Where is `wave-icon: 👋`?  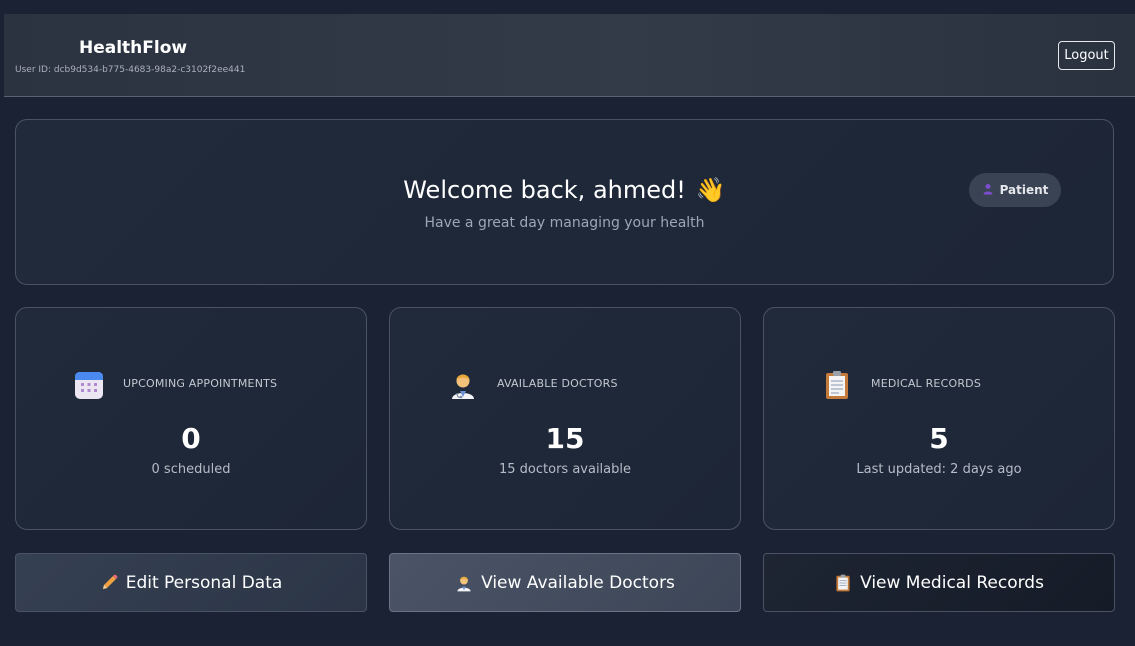 wave-icon: 👋 is located at coordinates (710, 190).